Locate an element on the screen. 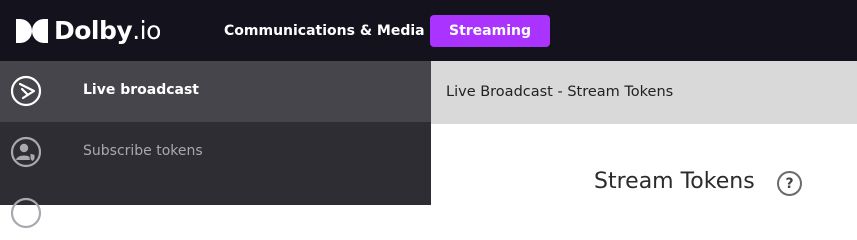 Image resolution: width=857 pixels, height=240 pixels. broadcast-icon is located at coordinates (26, 91).